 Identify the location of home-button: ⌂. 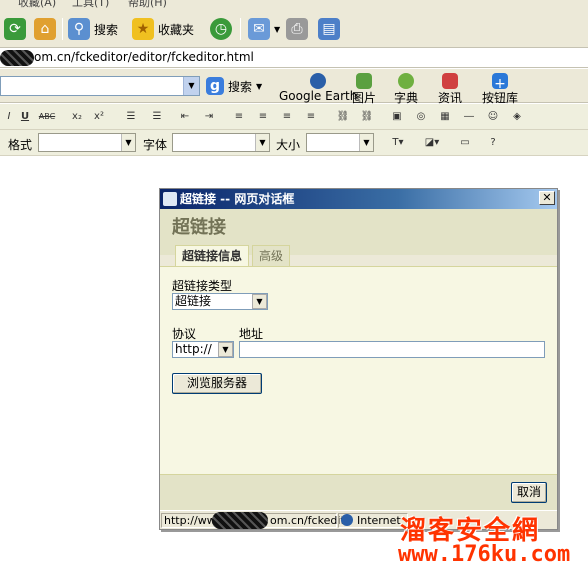
(45, 29).